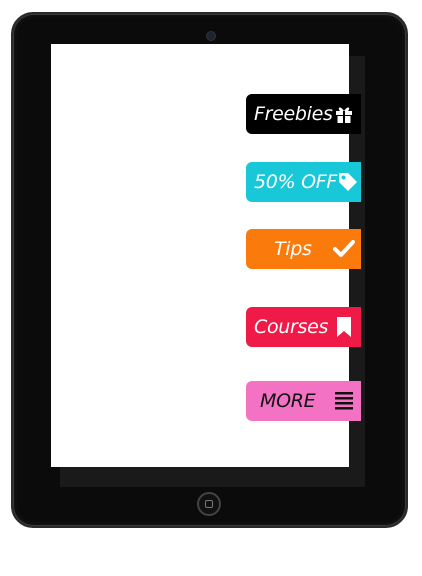 Image resolution: width=422 pixels, height=576 pixels. What do you see at coordinates (344, 249) in the screenshot?
I see `checkmark-icon` at bounding box center [344, 249].